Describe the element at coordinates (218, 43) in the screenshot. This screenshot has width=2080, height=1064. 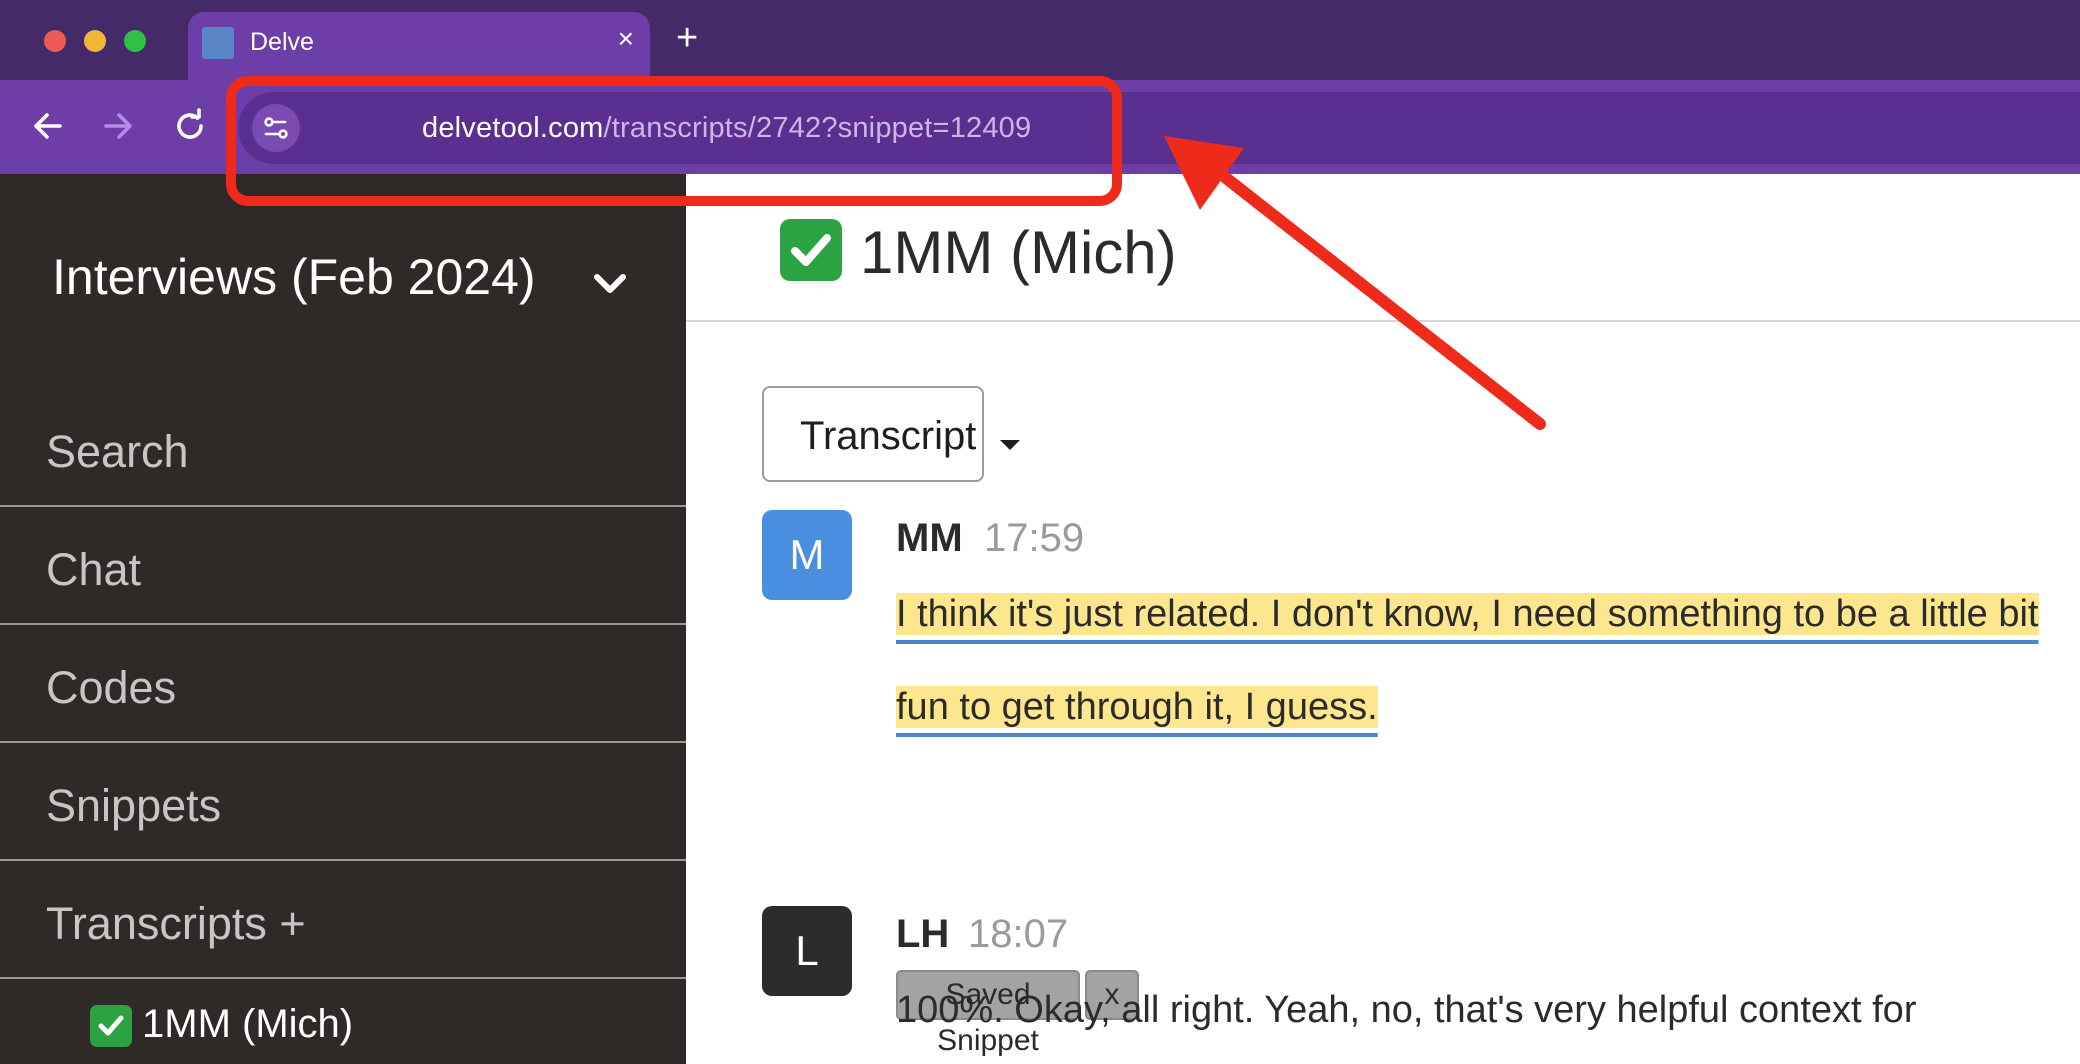
I see `favicon-icon` at that location.